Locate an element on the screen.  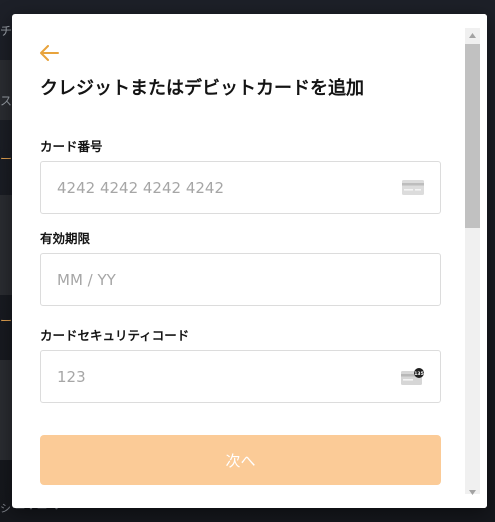
arrow-left-icon is located at coordinates (49, 53).